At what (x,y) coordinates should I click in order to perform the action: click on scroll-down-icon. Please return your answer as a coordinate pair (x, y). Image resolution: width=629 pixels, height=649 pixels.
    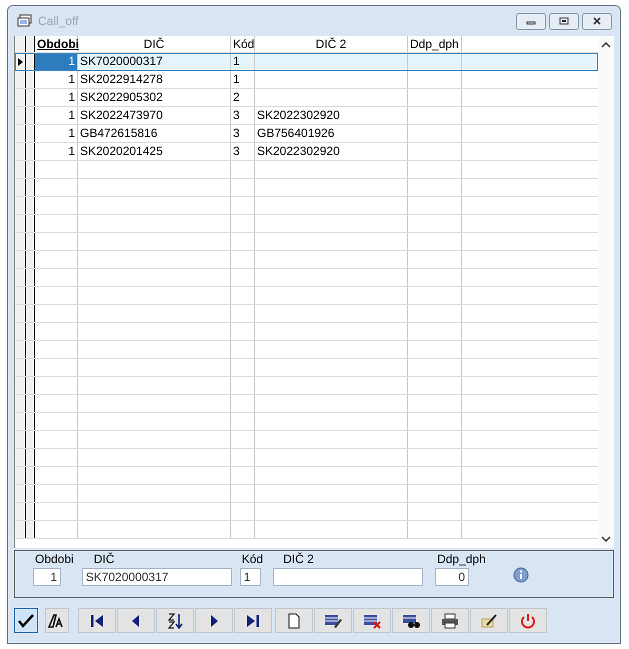
    Looking at the image, I should click on (606, 539).